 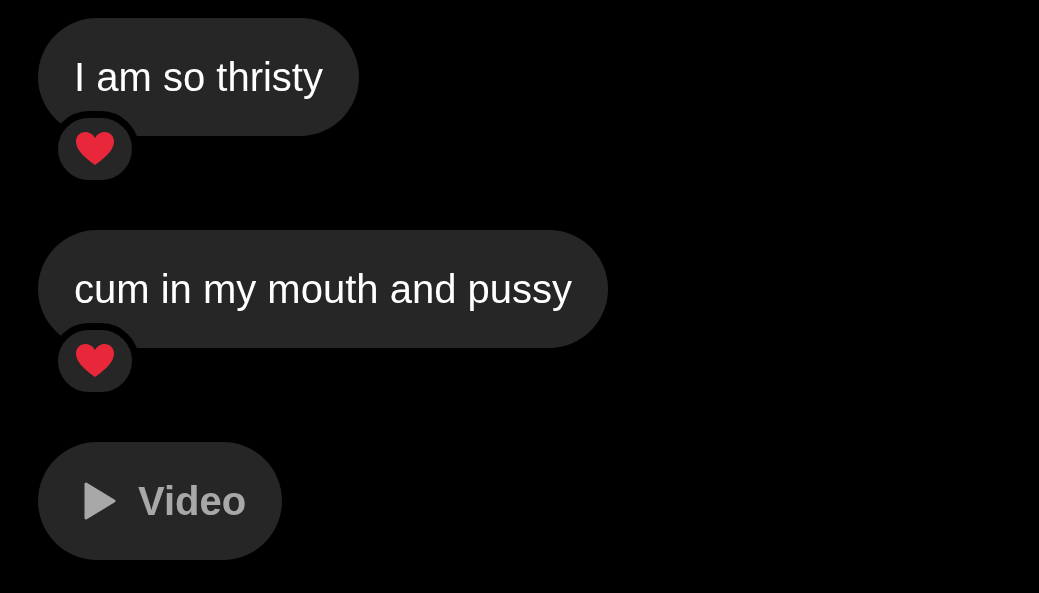 I want to click on play-icon, so click(x=100, y=501).